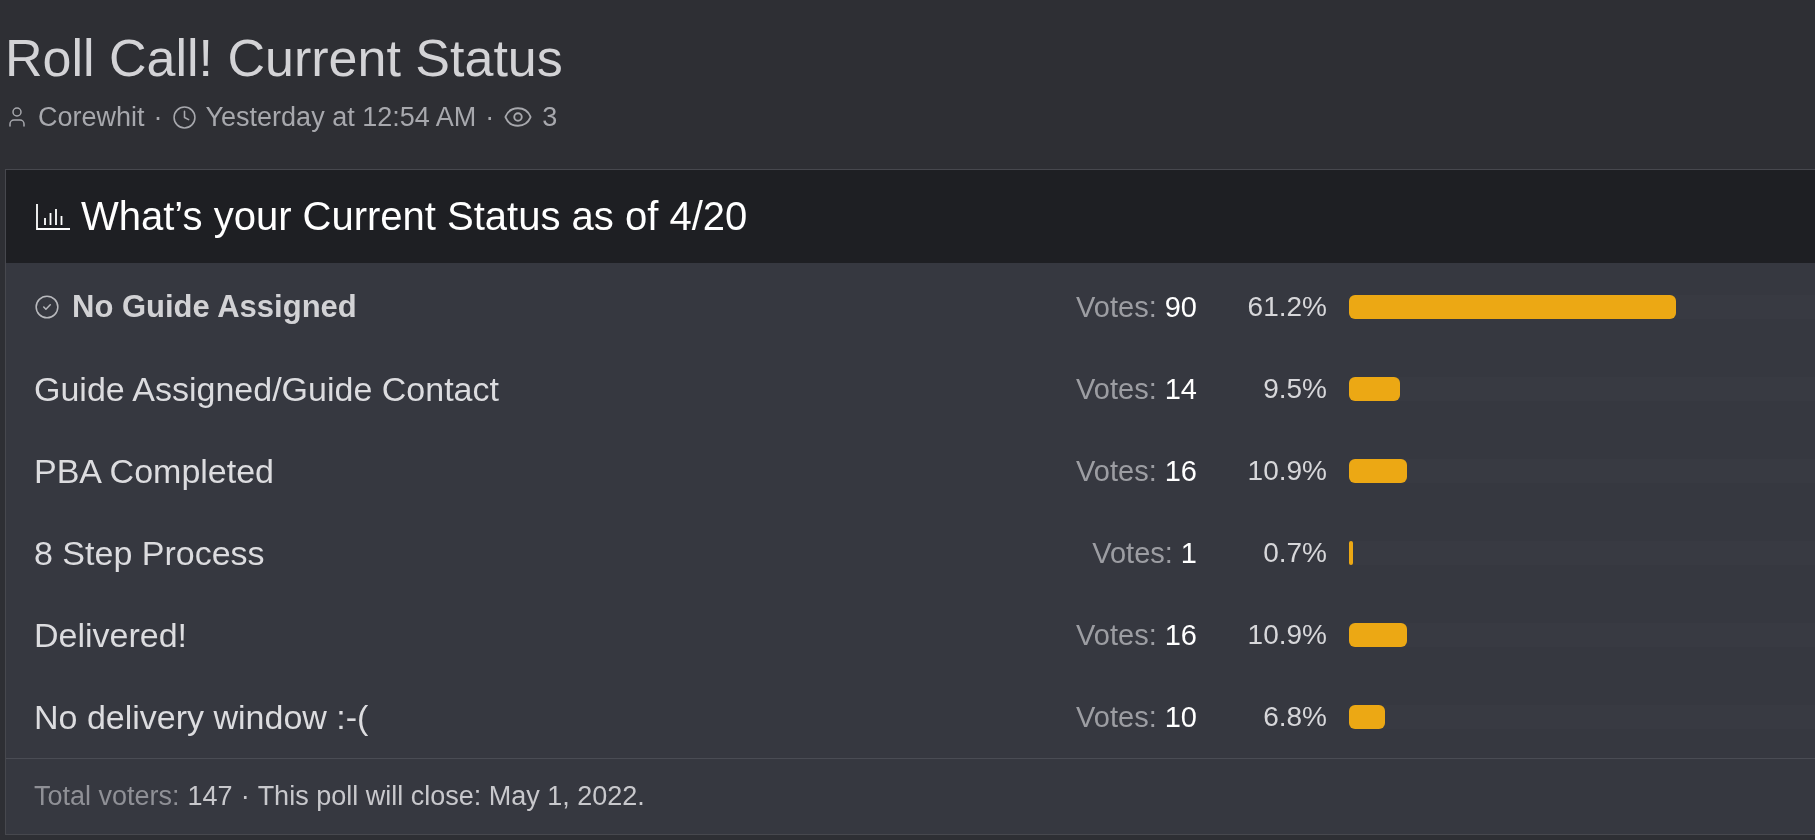  I want to click on poll-question: What’s your Current Status as of 4/20, so click(414, 216).